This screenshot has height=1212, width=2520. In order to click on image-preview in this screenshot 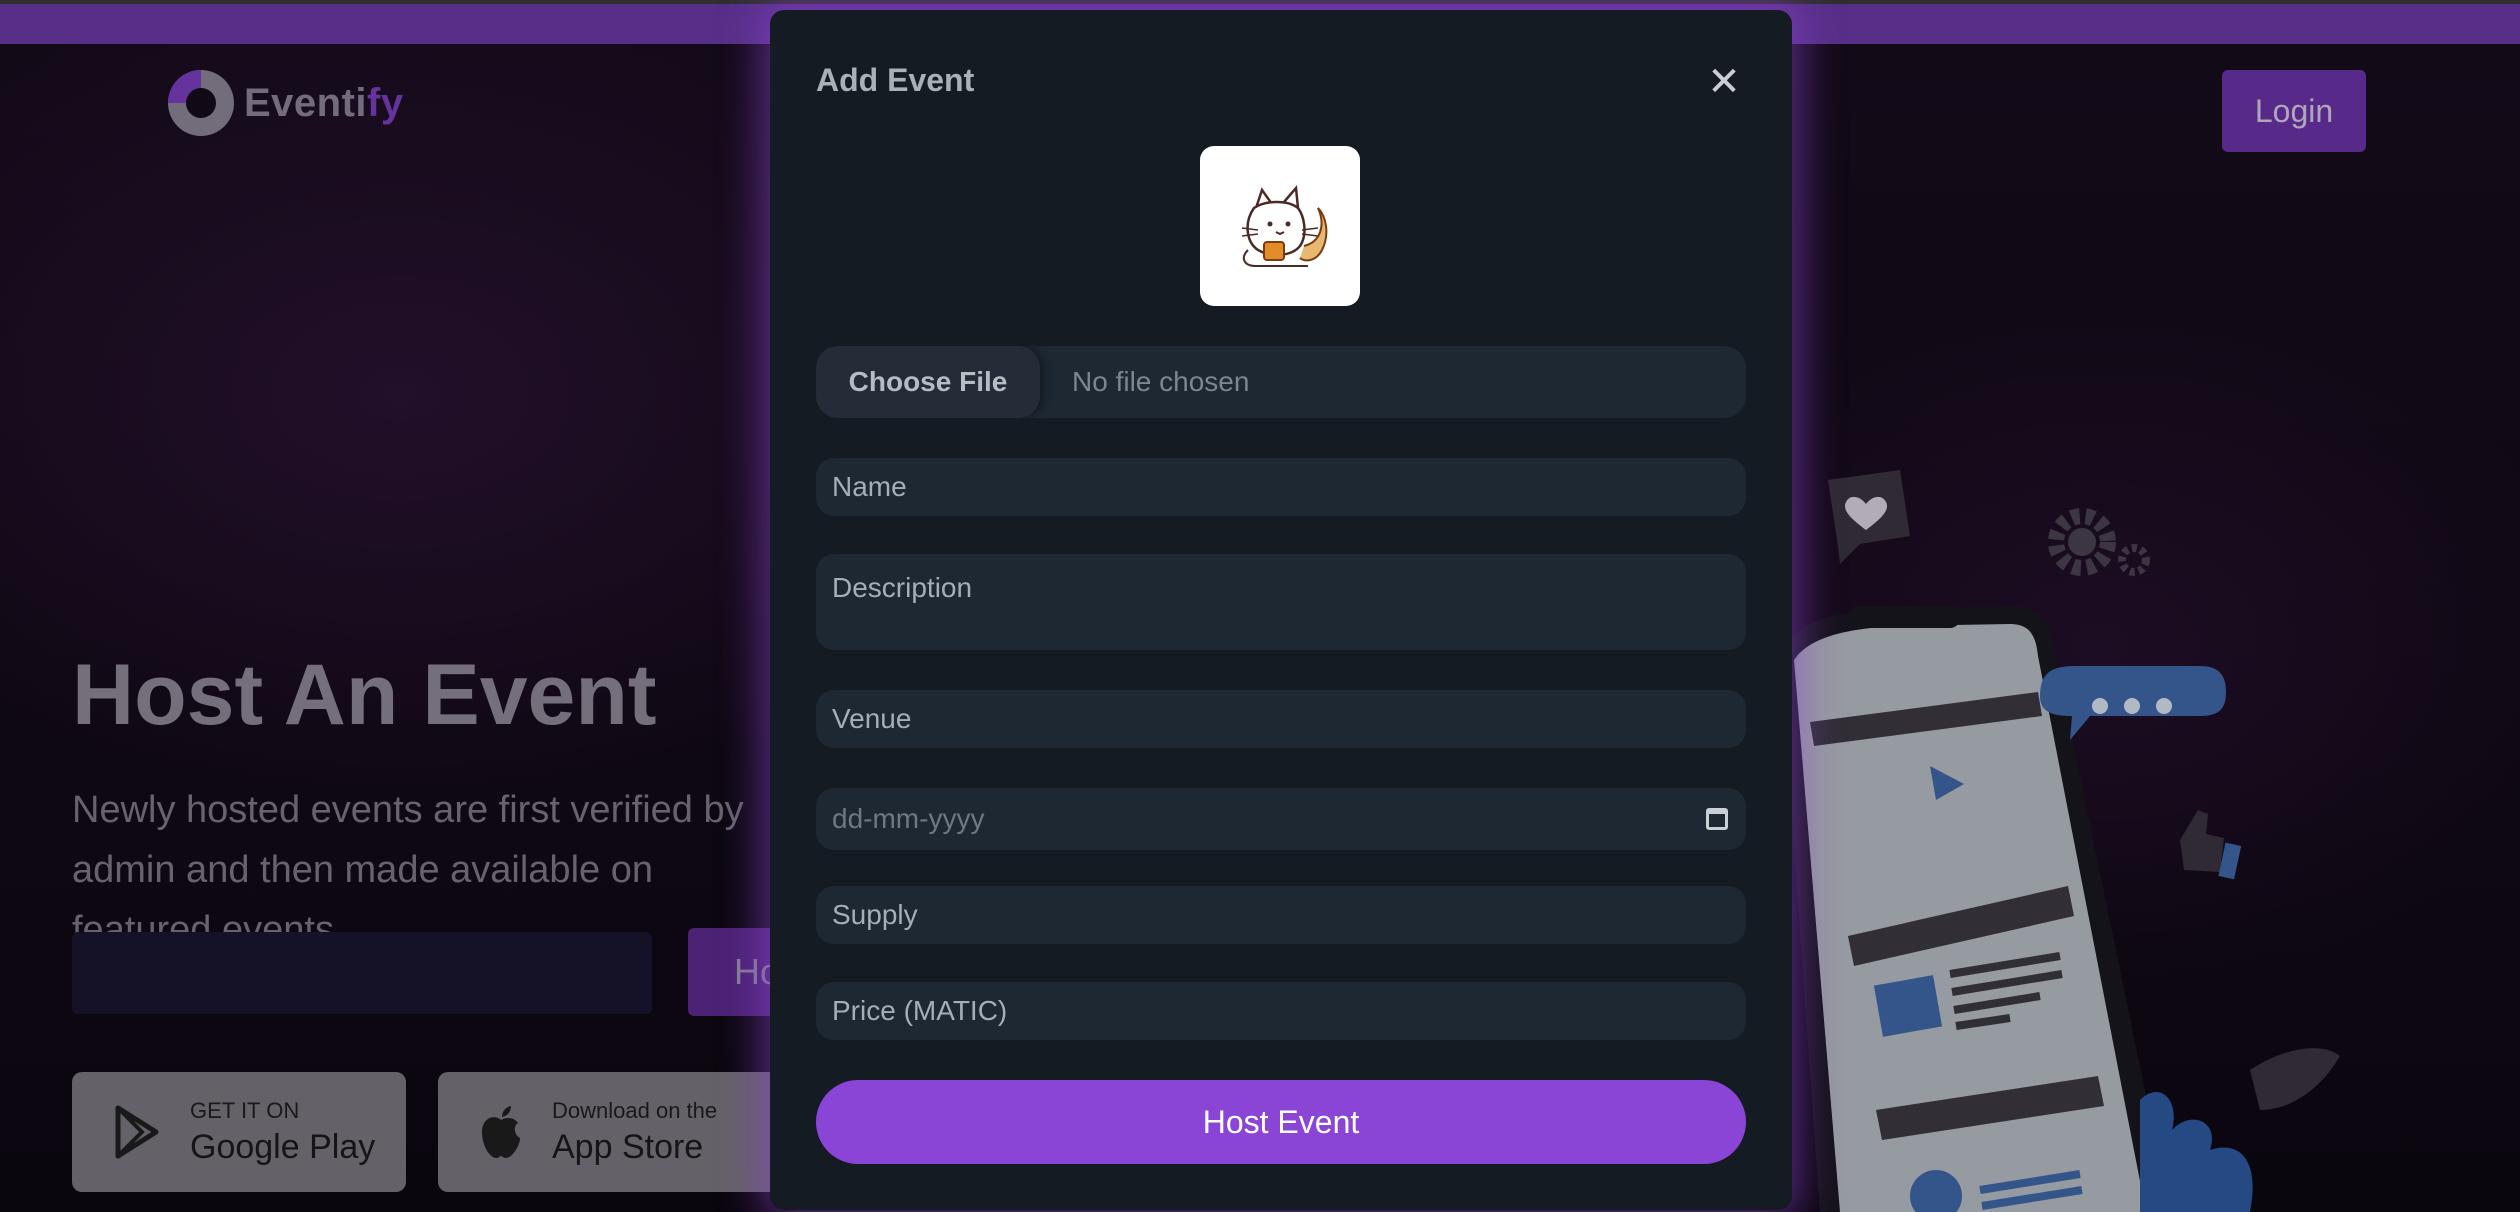, I will do `click(1280, 226)`.